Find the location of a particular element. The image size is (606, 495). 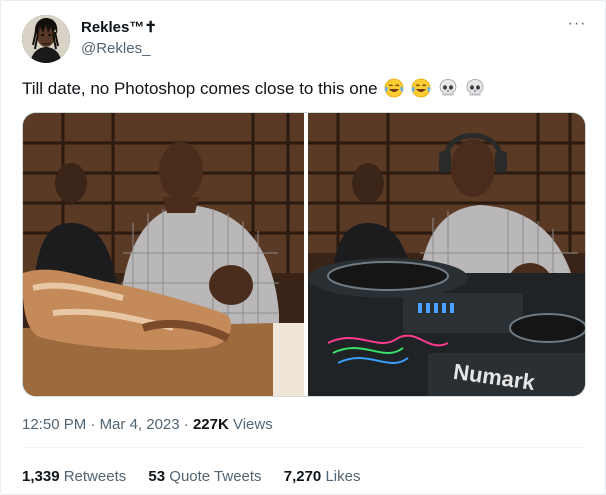

views-label: Views is located at coordinates (252, 424).